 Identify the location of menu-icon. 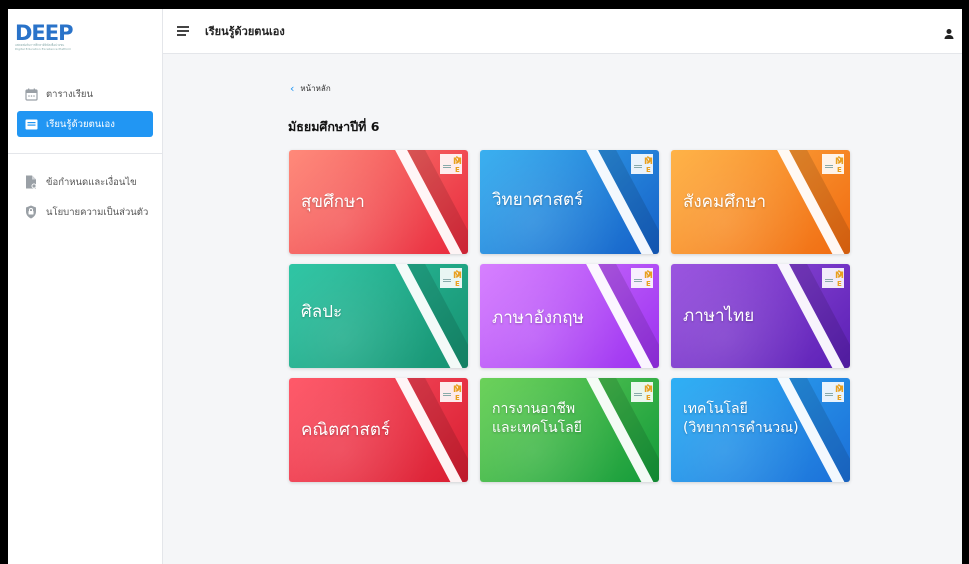
(183, 31).